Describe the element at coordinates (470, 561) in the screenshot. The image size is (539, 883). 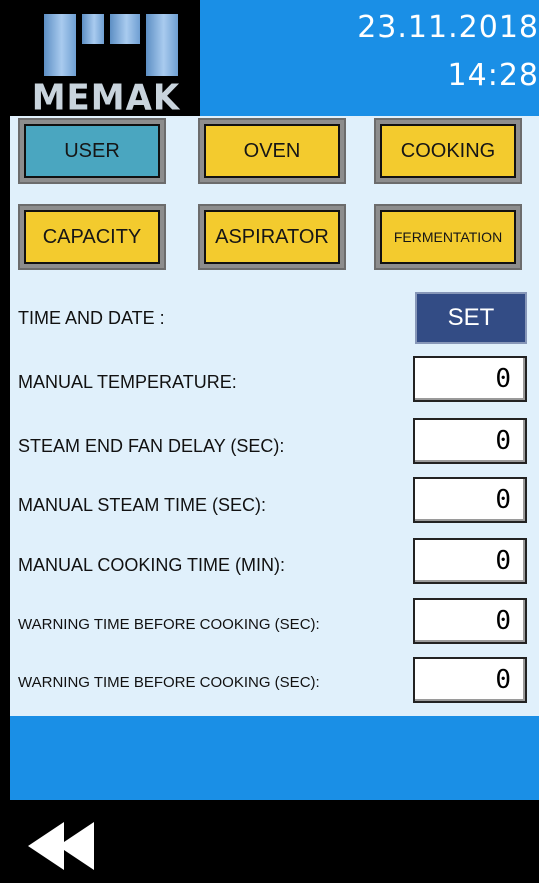
I see `manual-cooking-time-field: 0` at that location.